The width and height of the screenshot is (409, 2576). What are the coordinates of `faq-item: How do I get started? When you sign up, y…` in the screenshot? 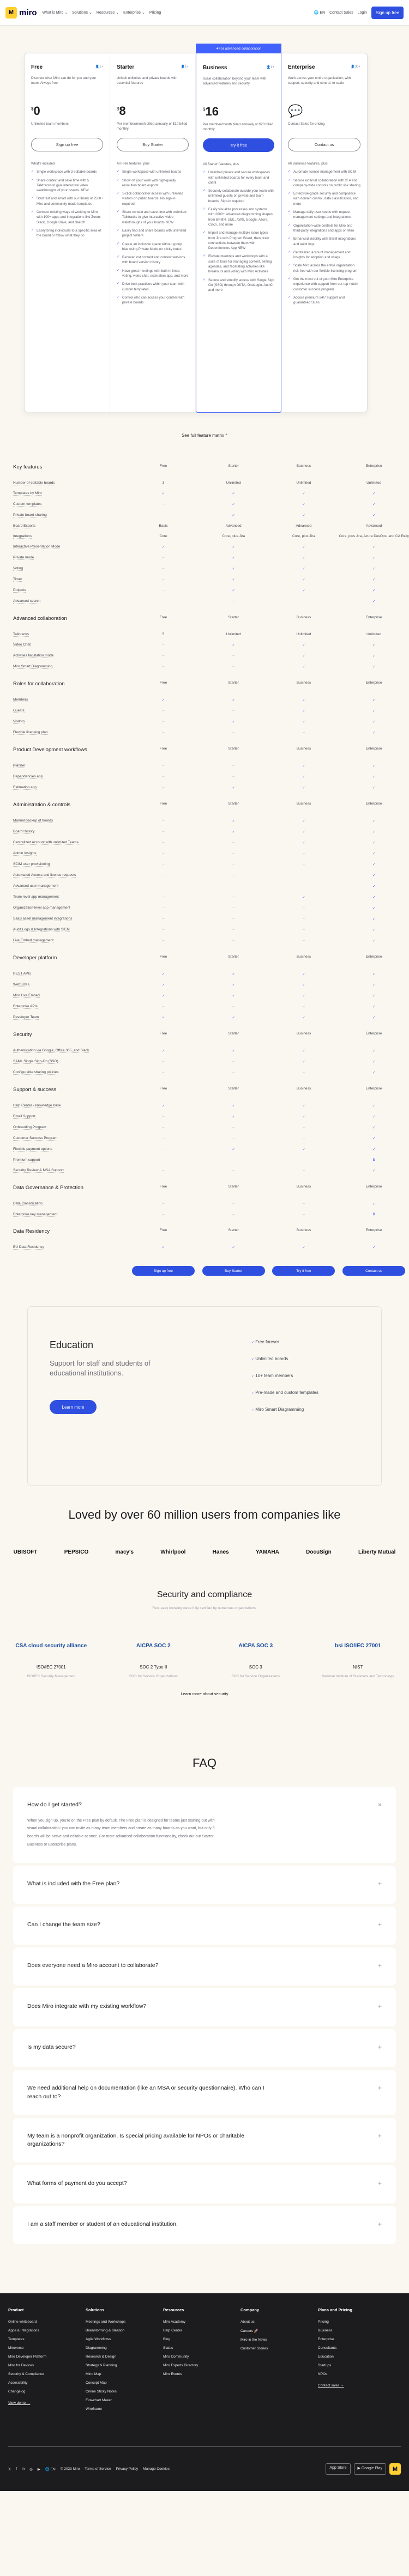 It's located at (204, 1826).